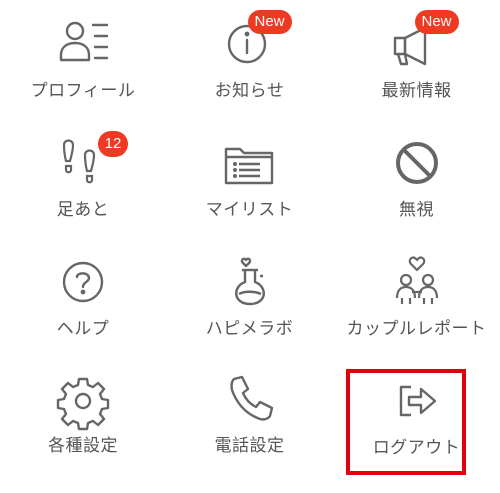 Image resolution: width=500 pixels, height=493 pixels. I want to click on menu-item-label: 各種設定, so click(83, 446).